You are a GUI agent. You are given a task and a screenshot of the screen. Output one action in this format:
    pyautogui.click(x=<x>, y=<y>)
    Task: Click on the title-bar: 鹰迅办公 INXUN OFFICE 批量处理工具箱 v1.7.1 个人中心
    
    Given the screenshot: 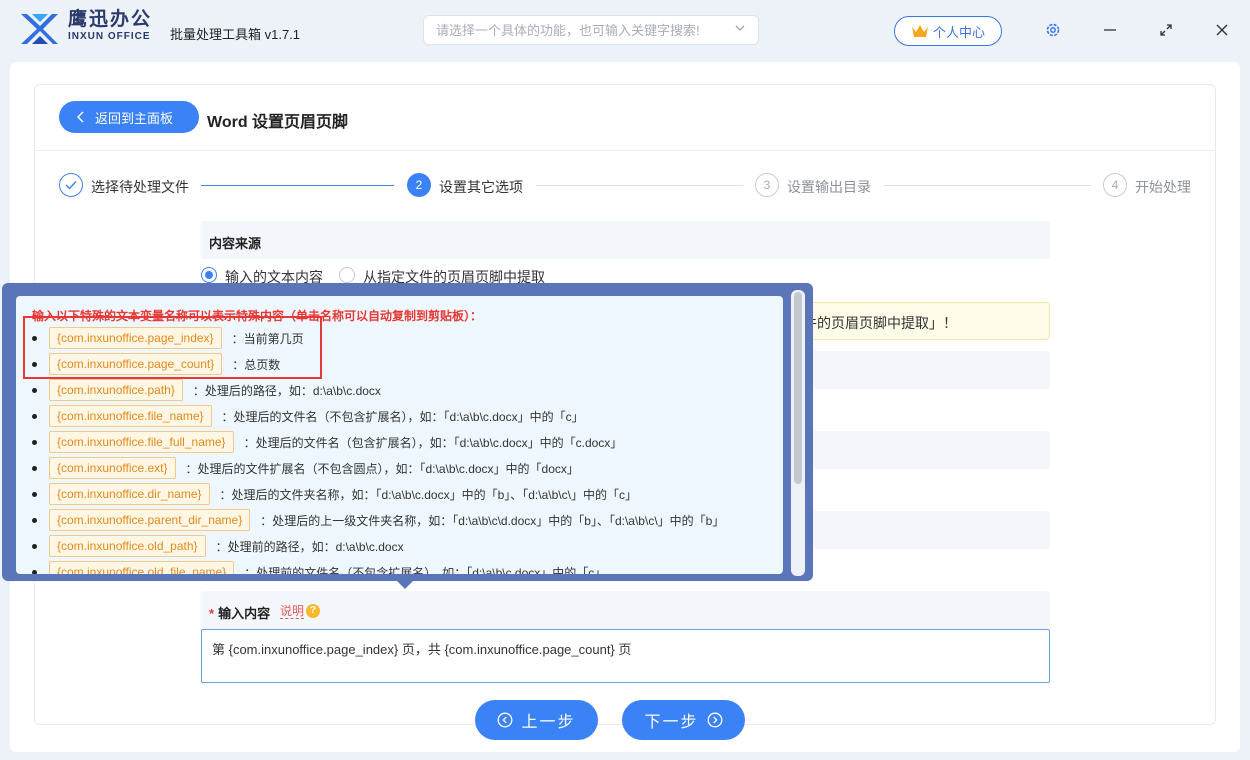 What is the action you would take?
    pyautogui.click(x=625, y=31)
    